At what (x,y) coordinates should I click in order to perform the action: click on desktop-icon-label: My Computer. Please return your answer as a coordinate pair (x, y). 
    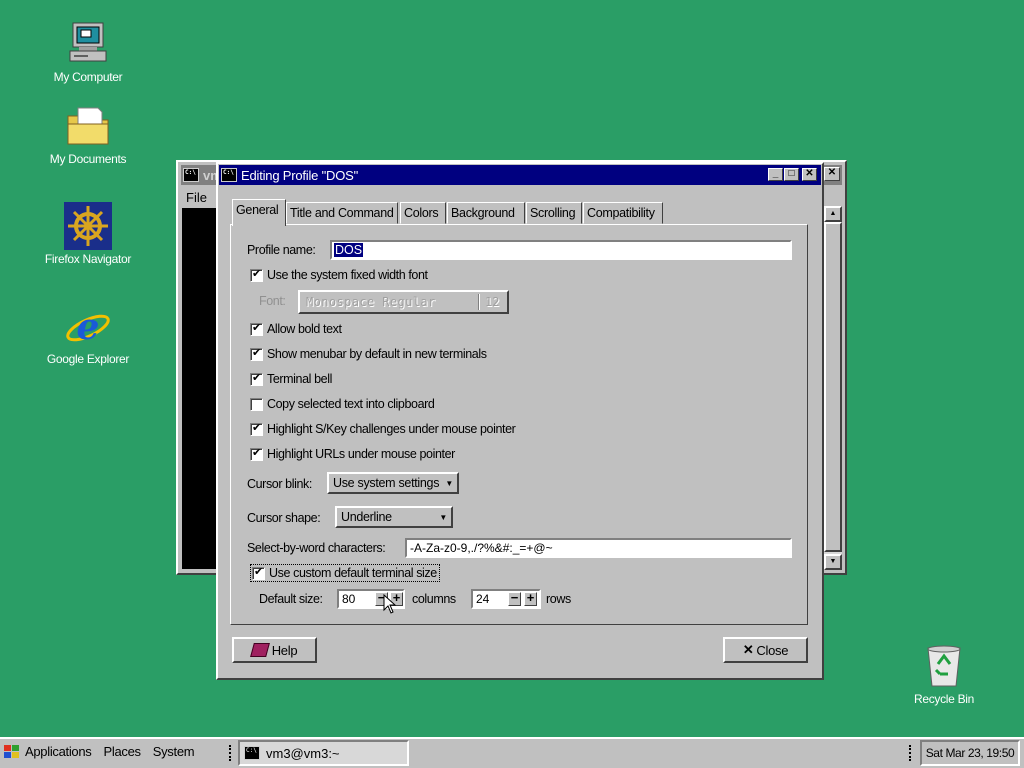
    Looking at the image, I should click on (88, 77).